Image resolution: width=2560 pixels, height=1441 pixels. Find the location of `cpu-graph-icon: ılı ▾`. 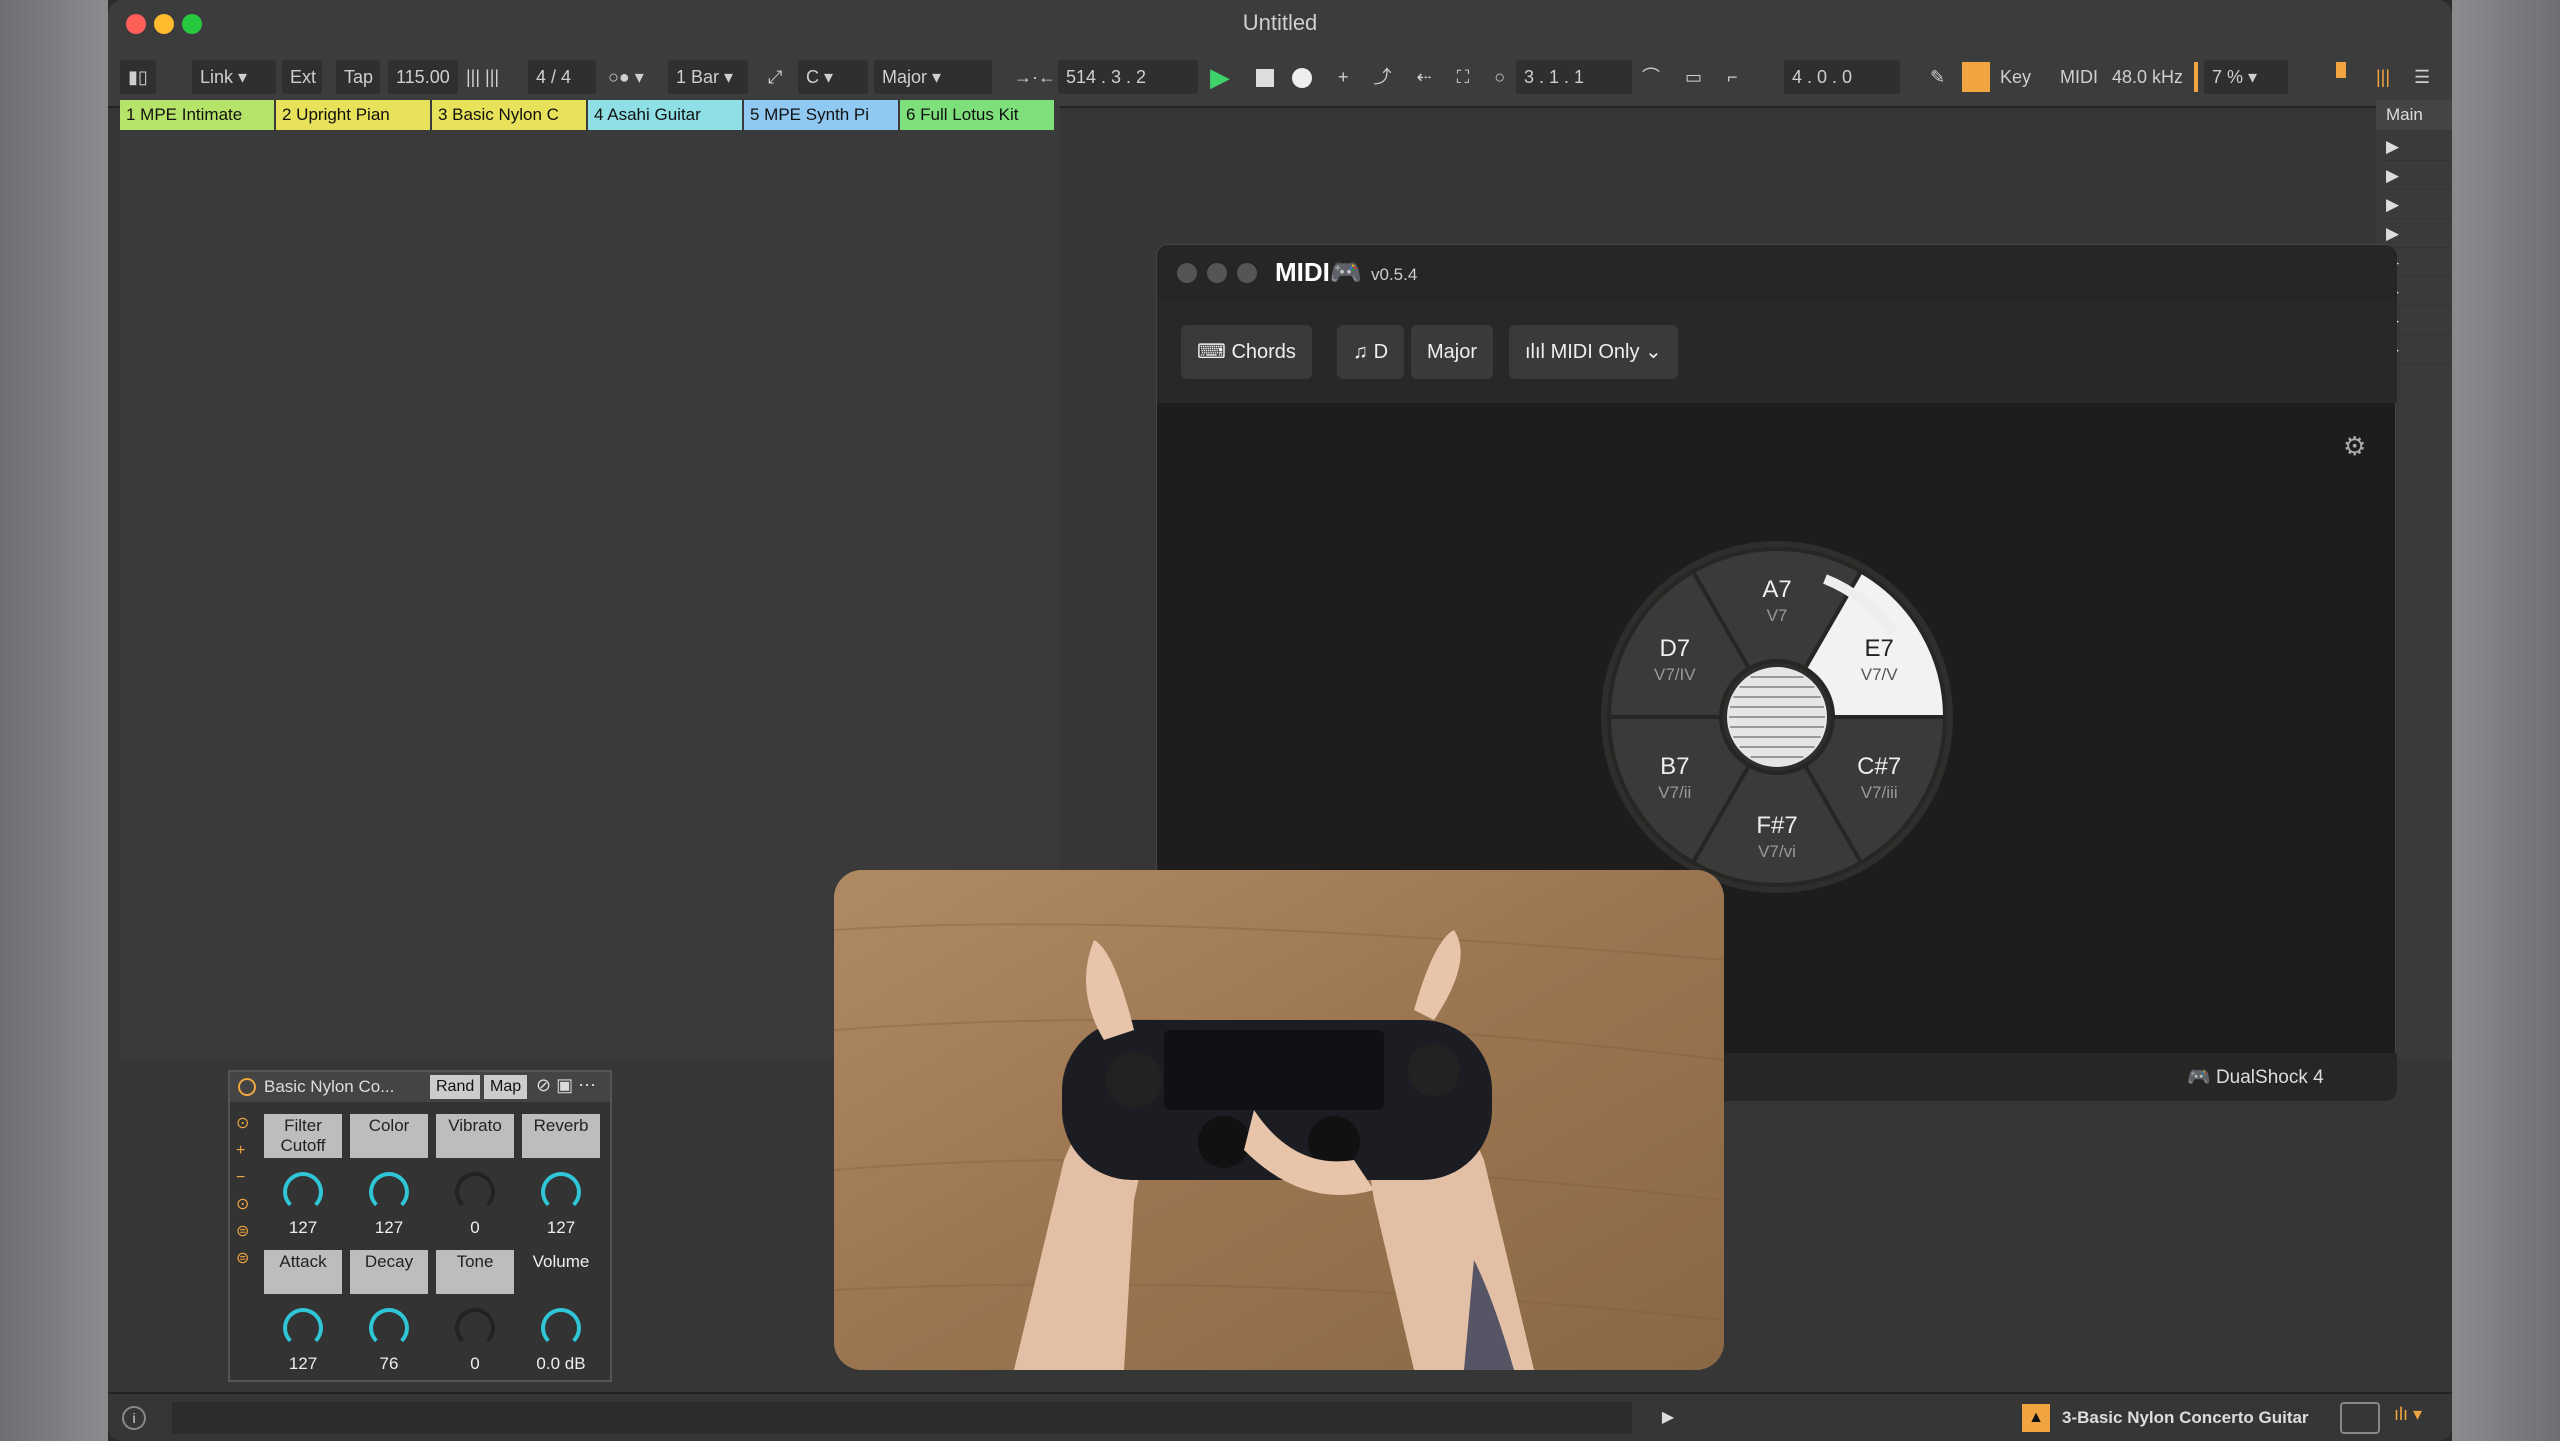

cpu-graph-icon: ılı ▾ is located at coordinates (2408, 1414).